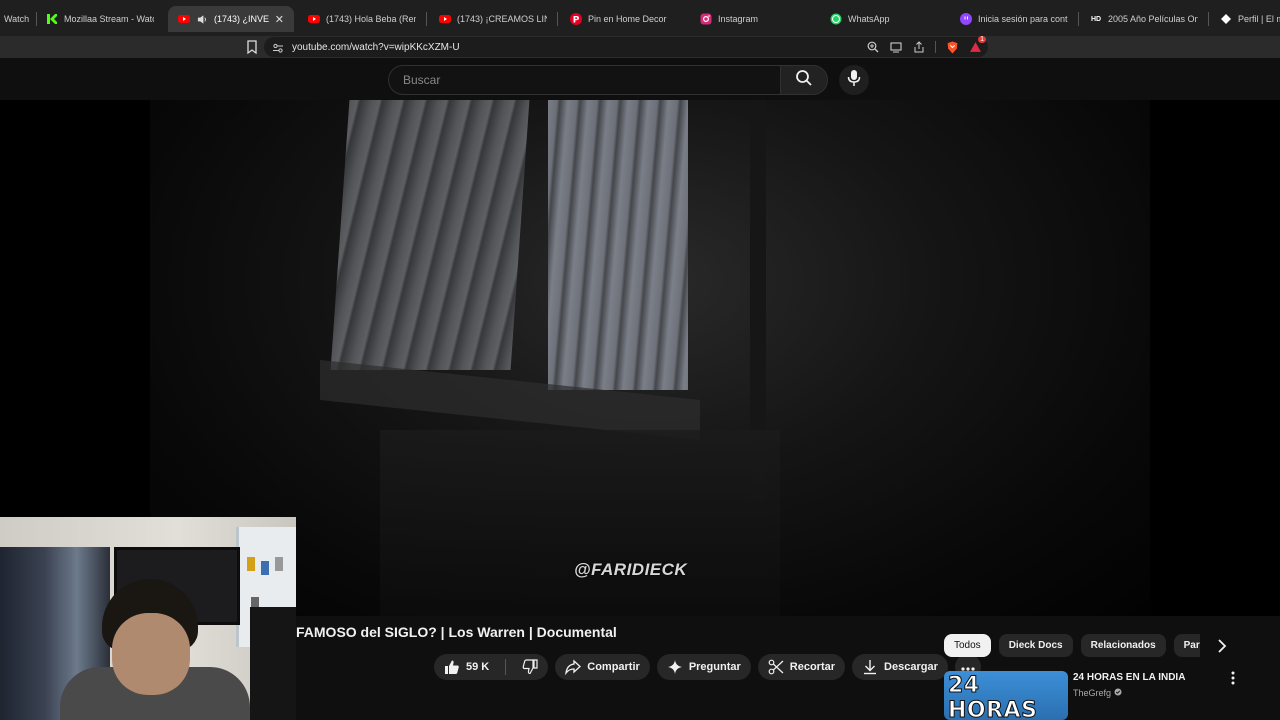 Image resolution: width=1280 pixels, height=720 pixels. What do you see at coordinates (967, 645) in the screenshot?
I see `chip-todos: Todos` at bounding box center [967, 645].